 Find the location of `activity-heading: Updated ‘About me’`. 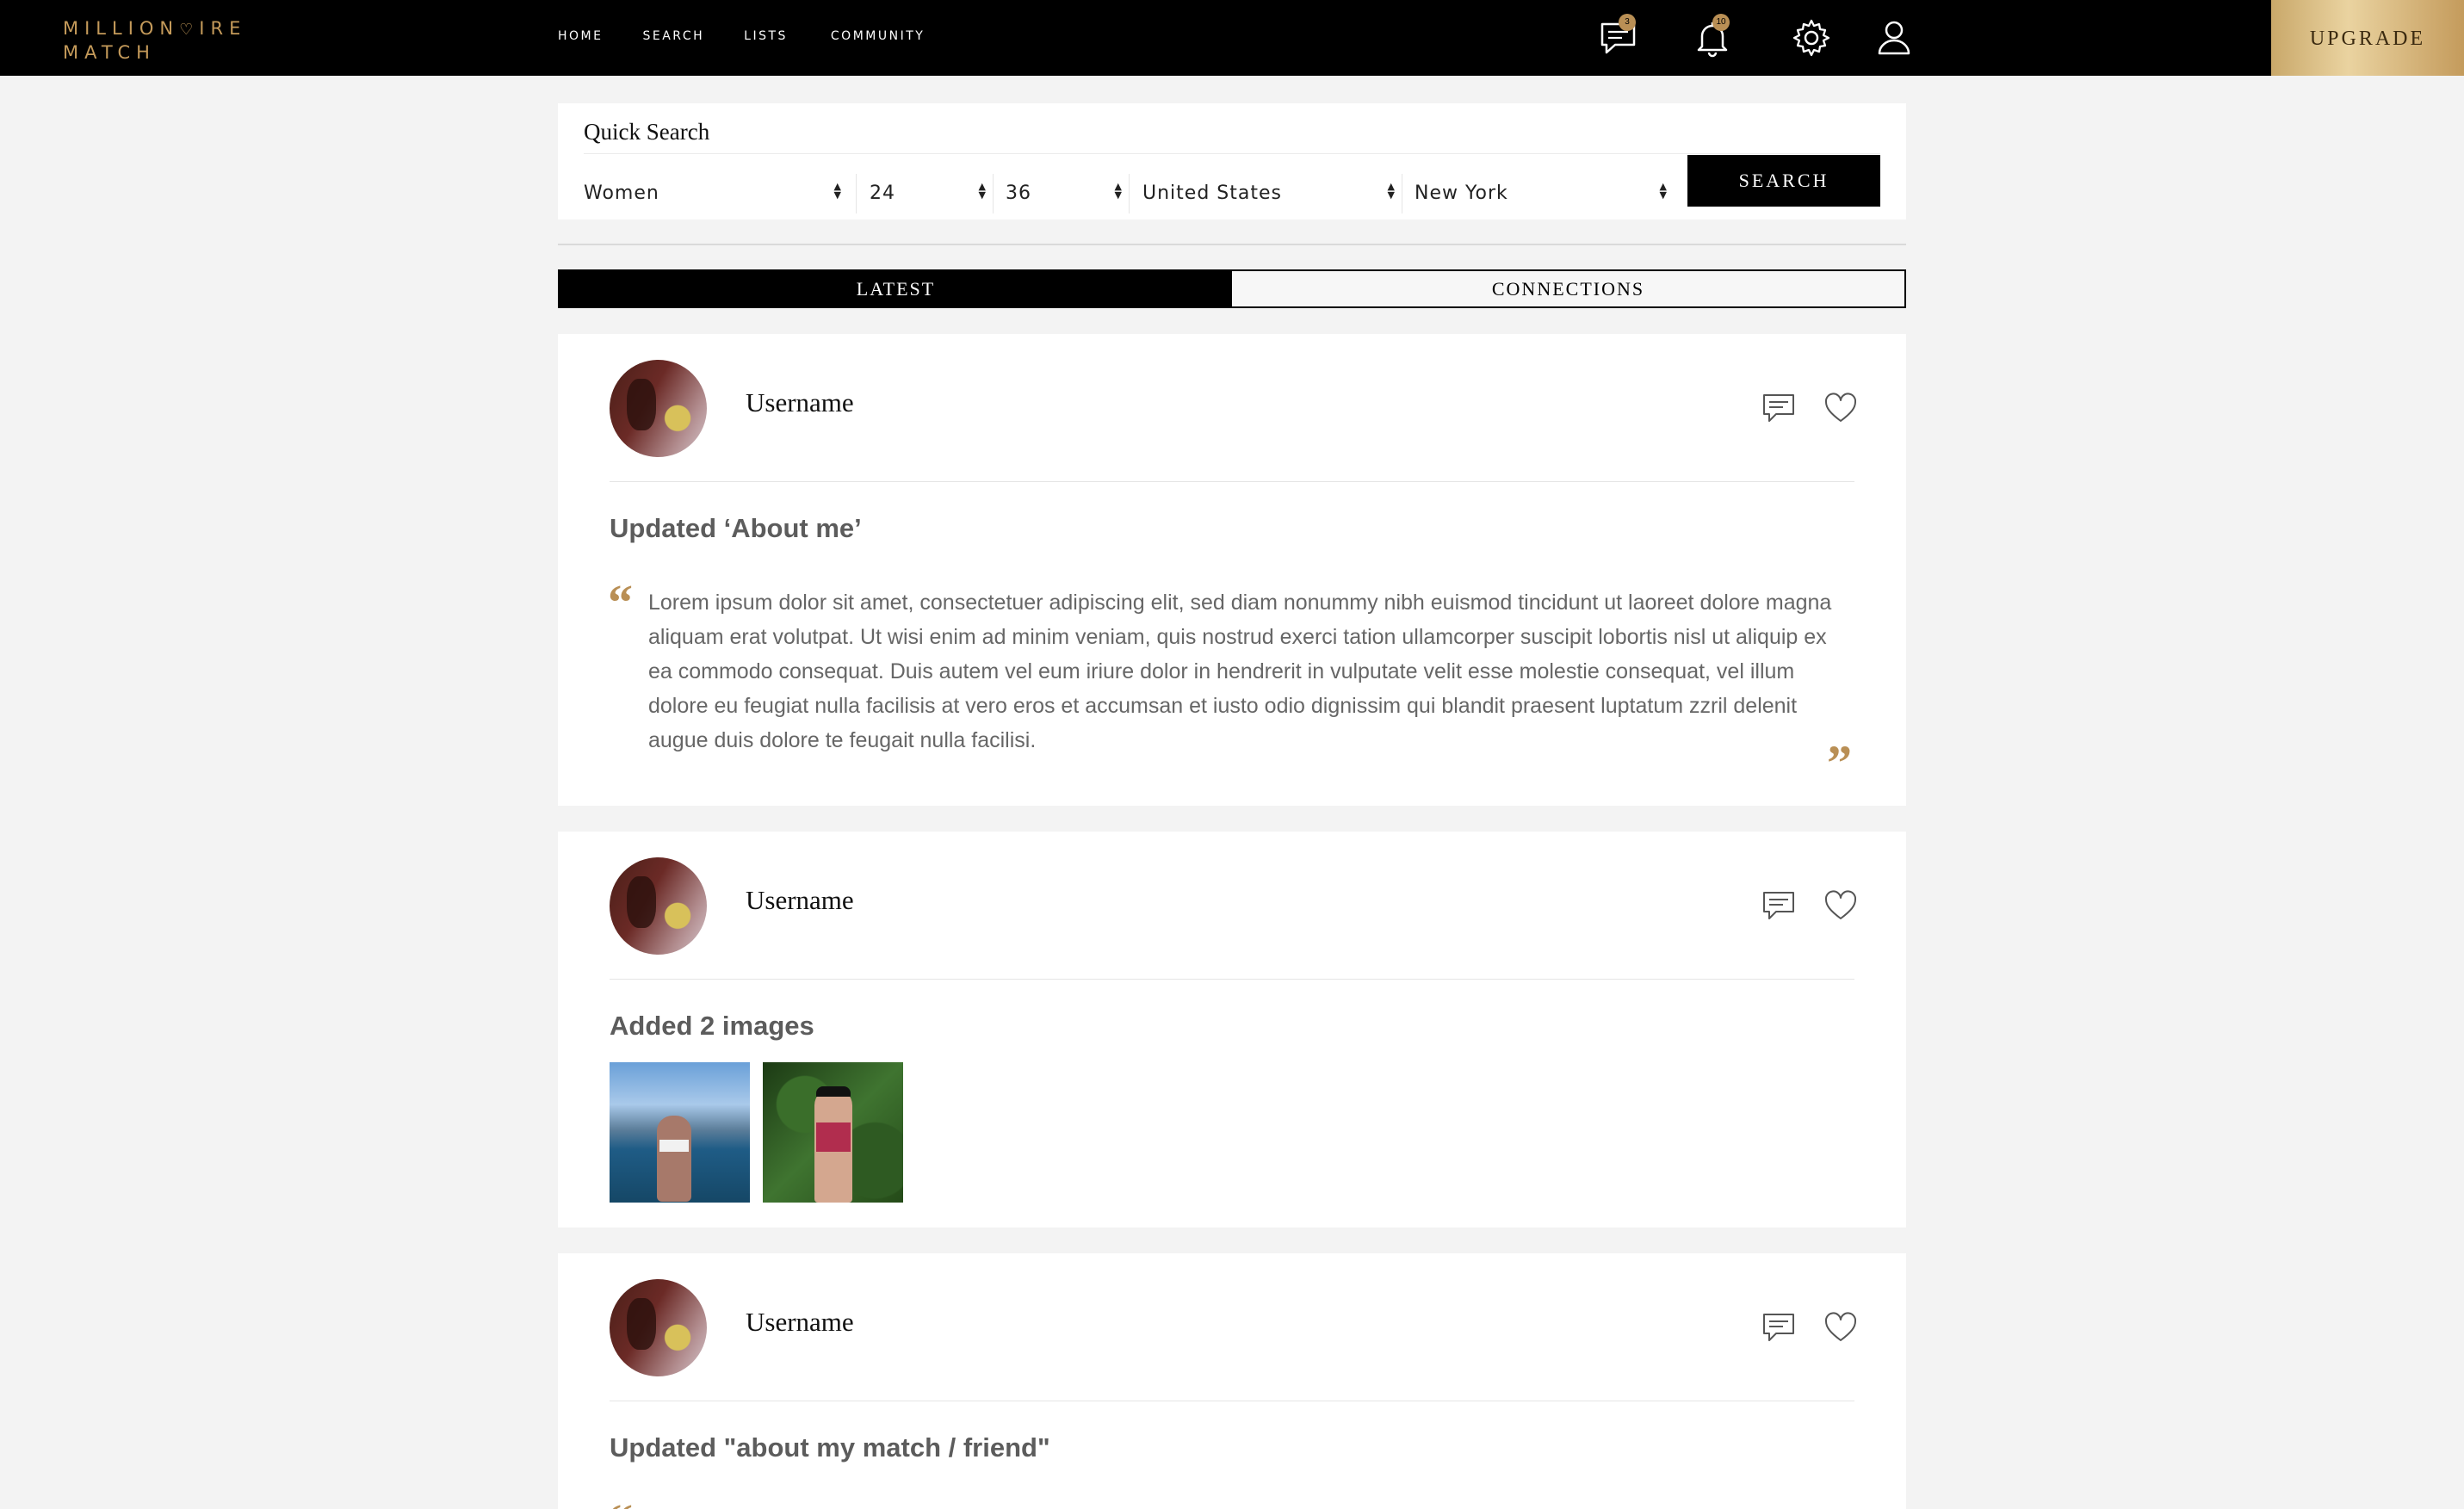

activity-heading: Updated ‘About me’ is located at coordinates (736, 528).